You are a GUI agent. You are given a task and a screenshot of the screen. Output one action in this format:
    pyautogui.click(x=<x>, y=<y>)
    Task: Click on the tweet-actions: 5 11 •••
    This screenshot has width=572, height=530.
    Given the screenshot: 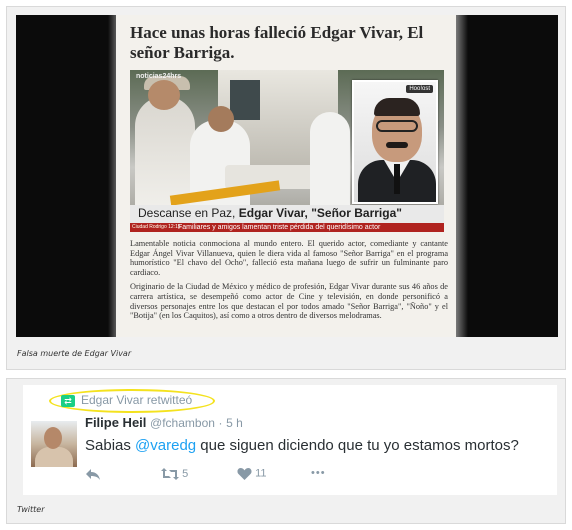 What is the action you would take?
    pyautogui.click(x=235, y=476)
    